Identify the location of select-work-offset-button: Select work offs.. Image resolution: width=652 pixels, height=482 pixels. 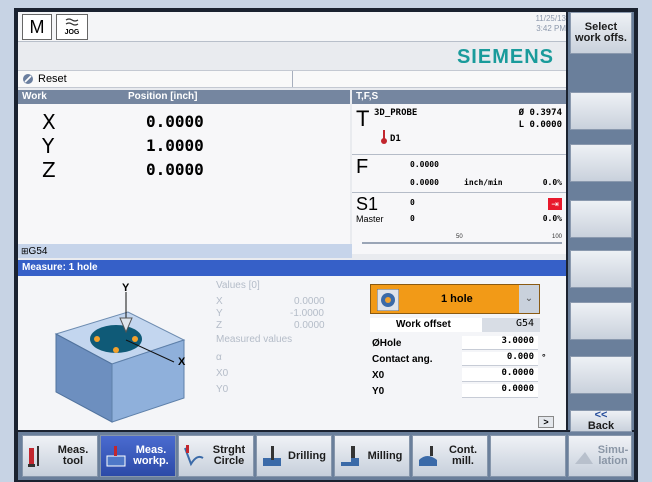
(601, 33).